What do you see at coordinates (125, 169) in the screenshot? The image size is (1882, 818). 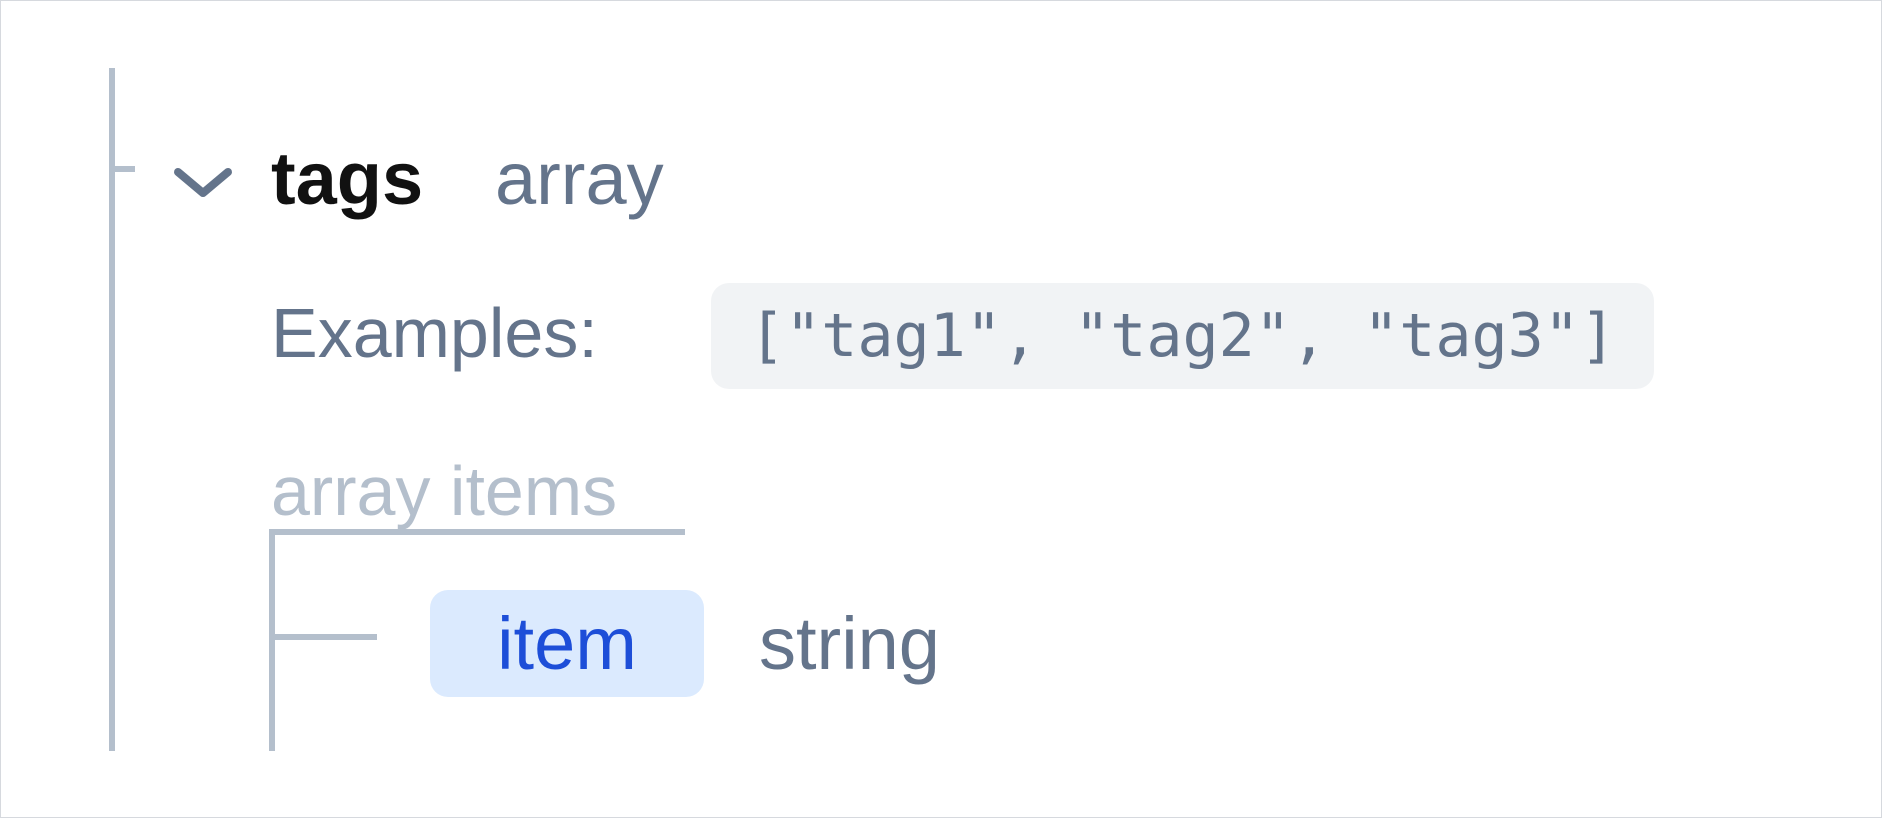 I see `tree-branch-property` at bounding box center [125, 169].